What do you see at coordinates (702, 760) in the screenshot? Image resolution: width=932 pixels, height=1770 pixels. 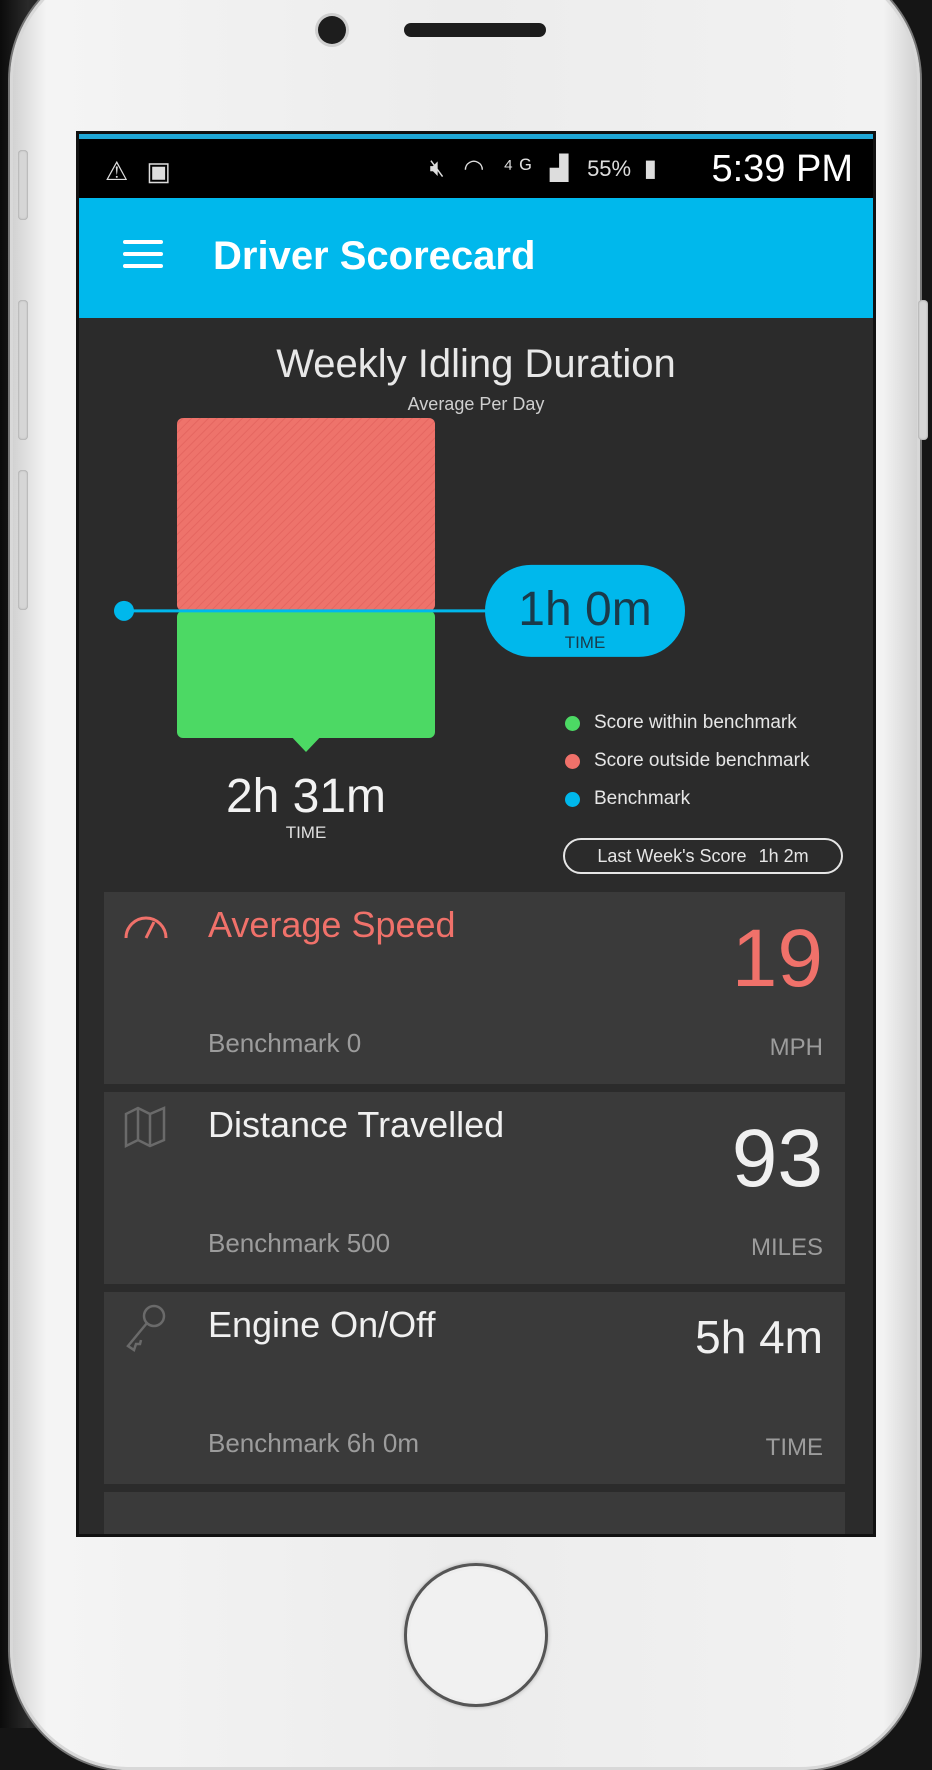 I see `legend-label: Score outside benchmark` at bounding box center [702, 760].